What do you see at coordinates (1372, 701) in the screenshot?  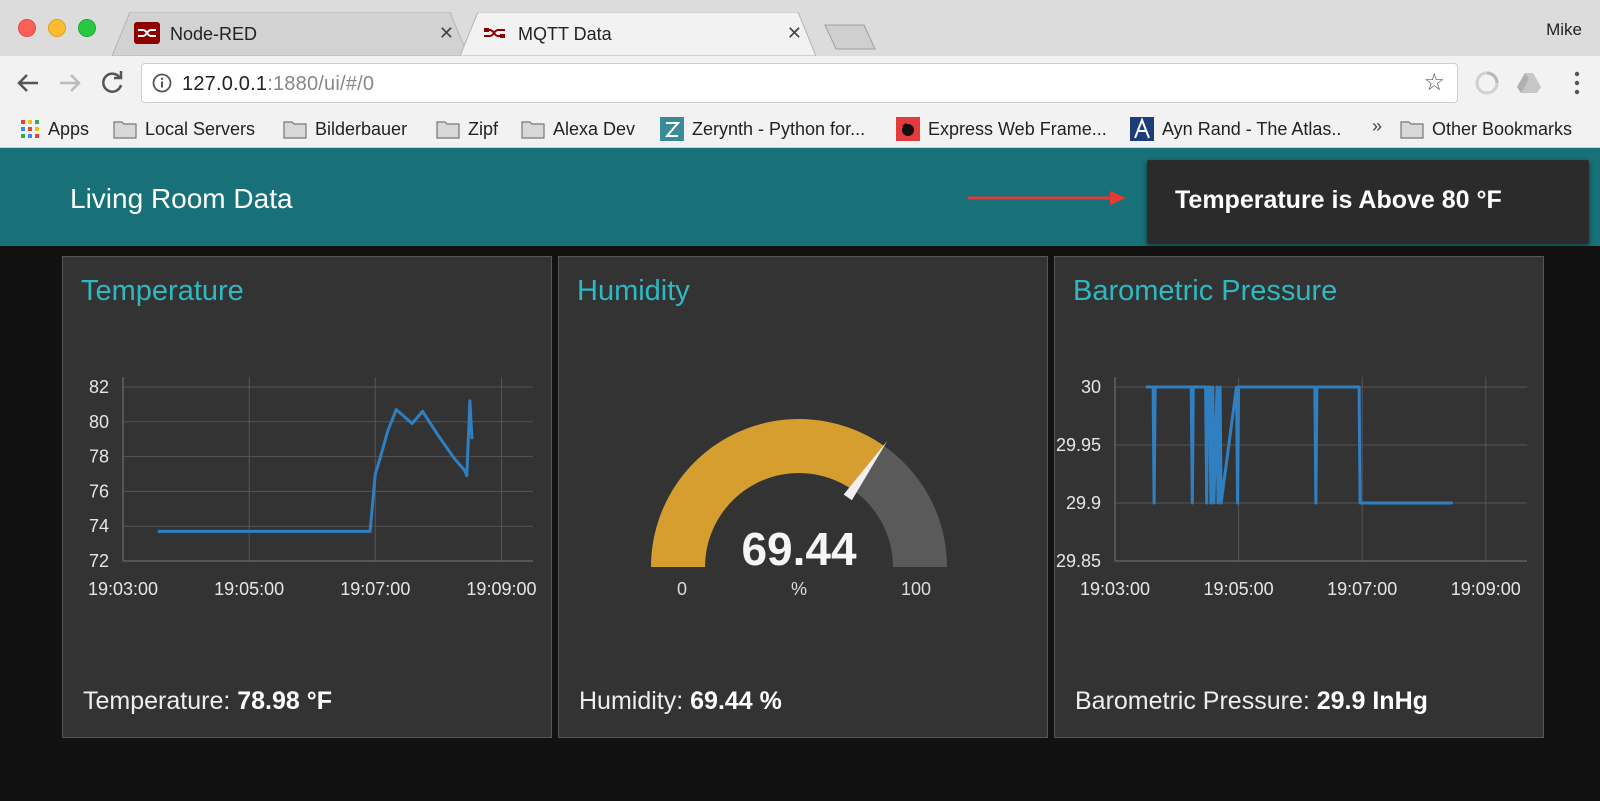 I see `pressure-value: 29.9 InHg` at bounding box center [1372, 701].